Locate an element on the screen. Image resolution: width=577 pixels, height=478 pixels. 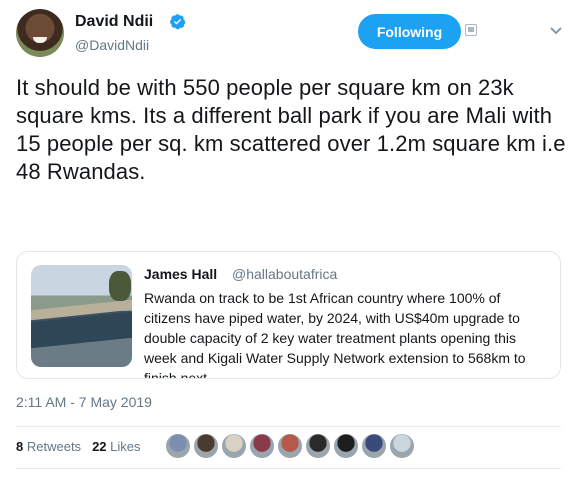
author-avatar is located at coordinates (40, 33).